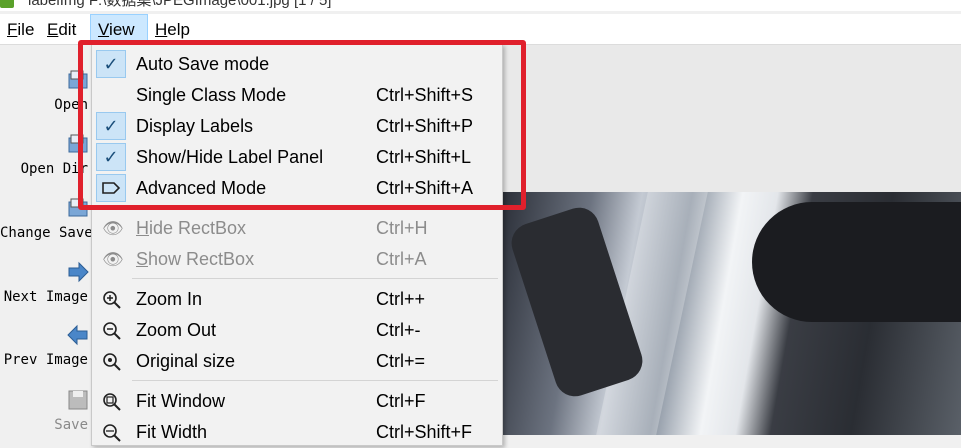  What do you see at coordinates (296, 157) in the screenshot?
I see `menu-item-show-hide-label-panel: ✓ Show/Hide Label Panel Ctrl+Shift+L` at bounding box center [296, 157].